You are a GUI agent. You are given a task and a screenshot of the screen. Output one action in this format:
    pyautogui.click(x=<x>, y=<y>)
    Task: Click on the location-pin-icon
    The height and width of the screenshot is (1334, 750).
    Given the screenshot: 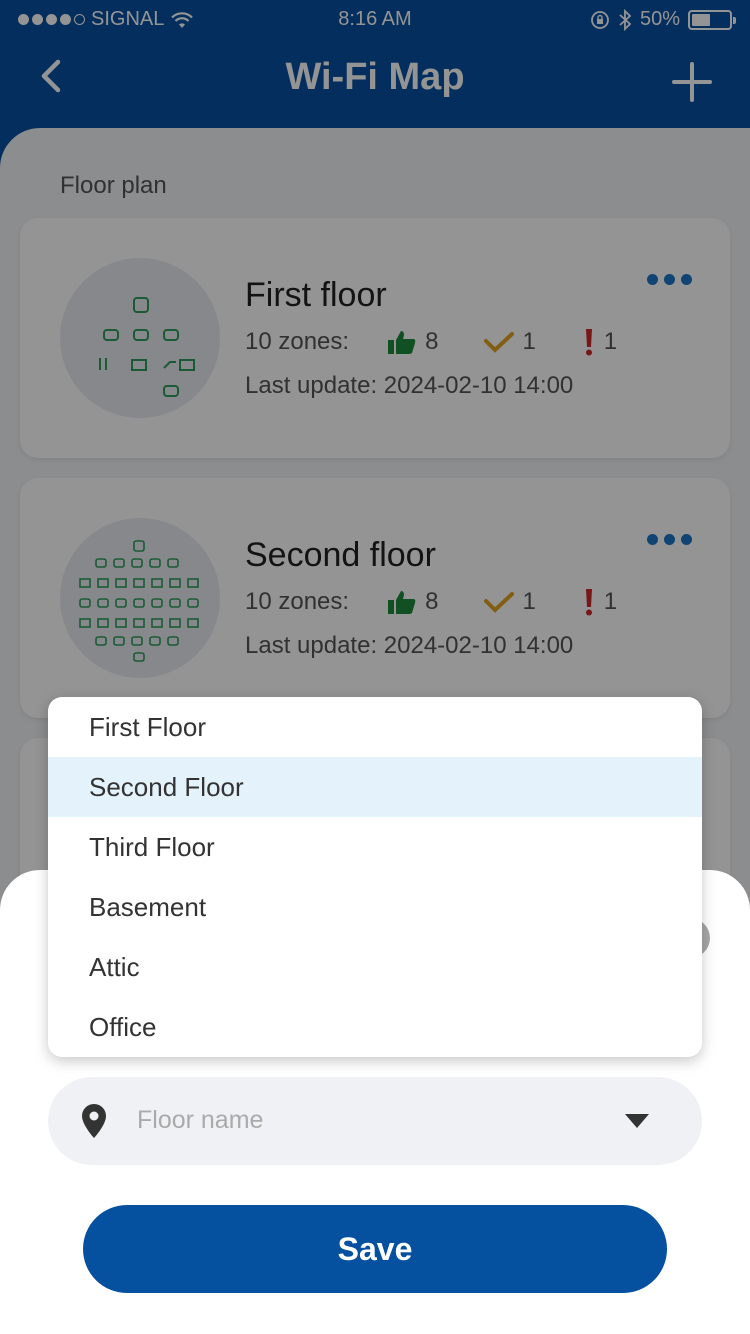 What is the action you would take?
    pyautogui.click(x=94, y=1121)
    